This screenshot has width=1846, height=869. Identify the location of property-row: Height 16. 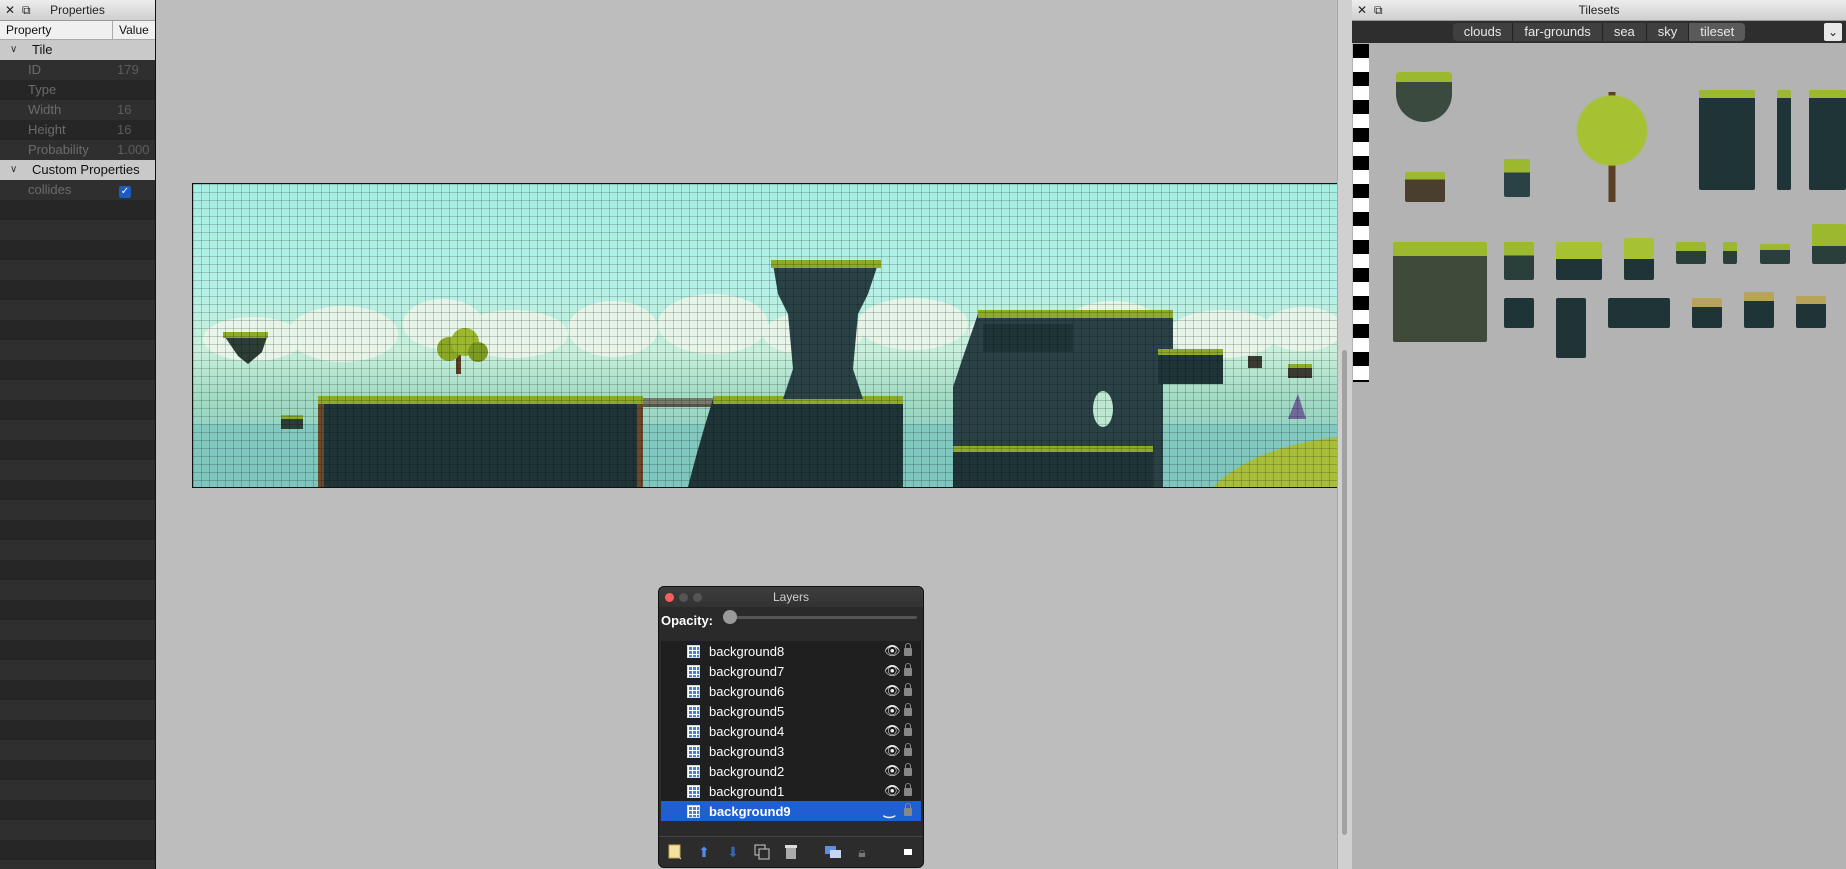
(77, 130).